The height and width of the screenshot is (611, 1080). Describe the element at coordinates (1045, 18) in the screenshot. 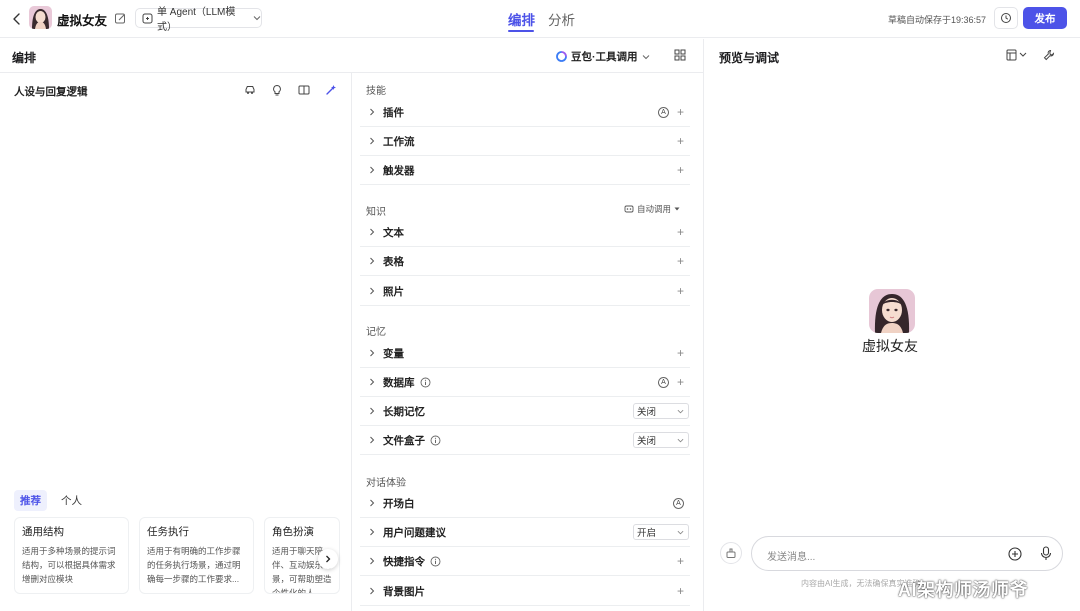

I see `publish-button: 发布` at that location.